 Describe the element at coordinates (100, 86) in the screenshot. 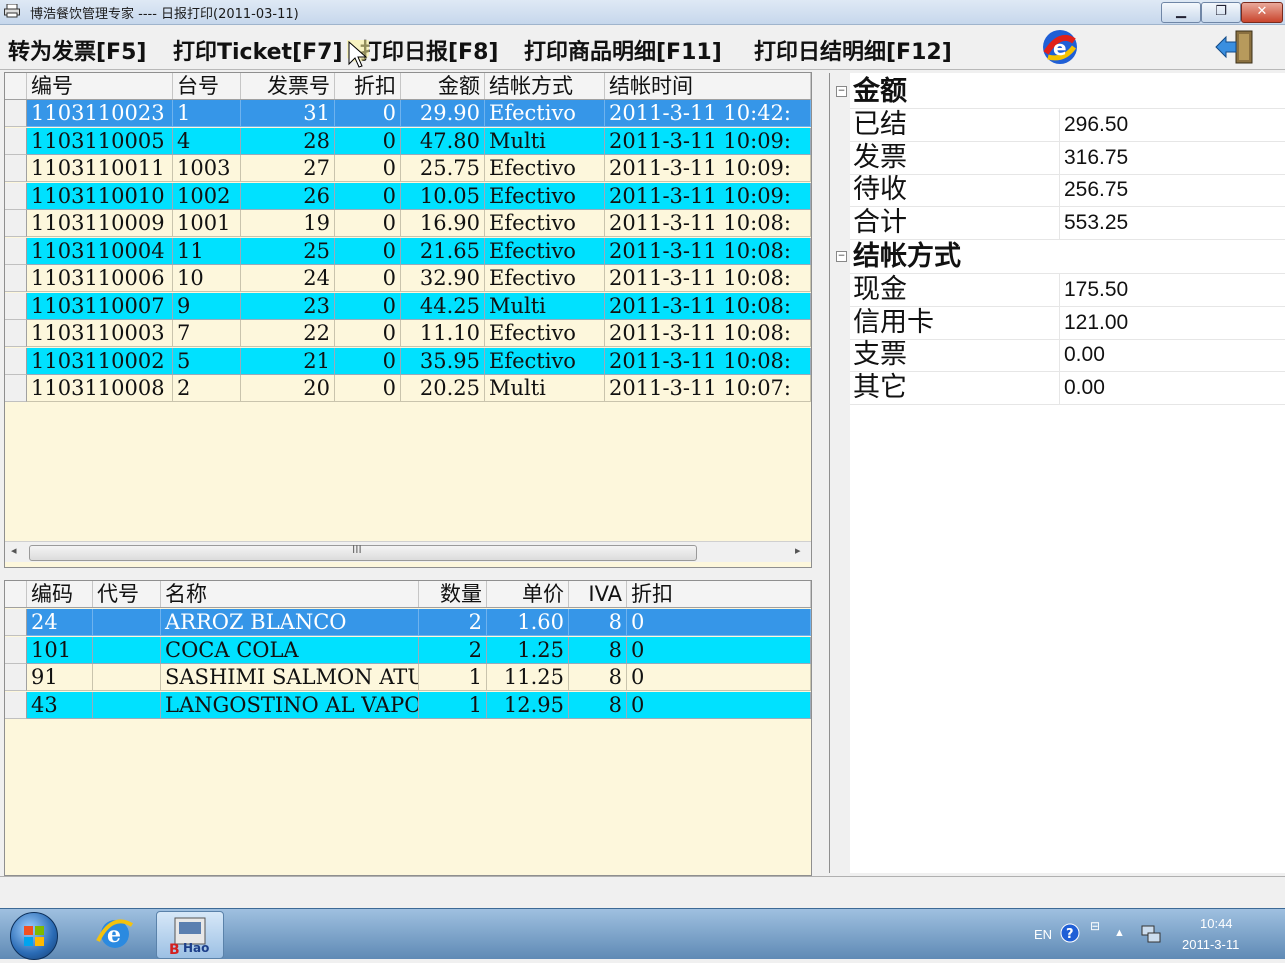

I see `col-number: 编号` at that location.